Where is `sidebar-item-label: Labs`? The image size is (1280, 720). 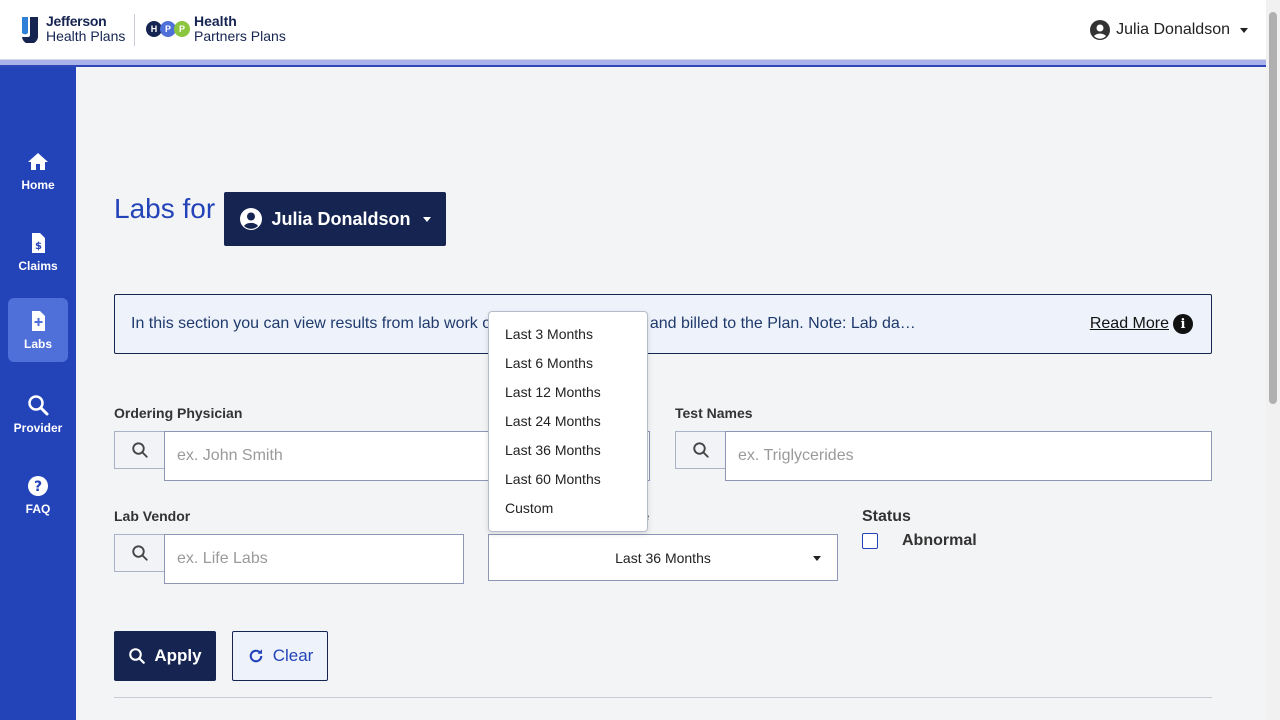
sidebar-item-label: Labs is located at coordinates (37, 344).